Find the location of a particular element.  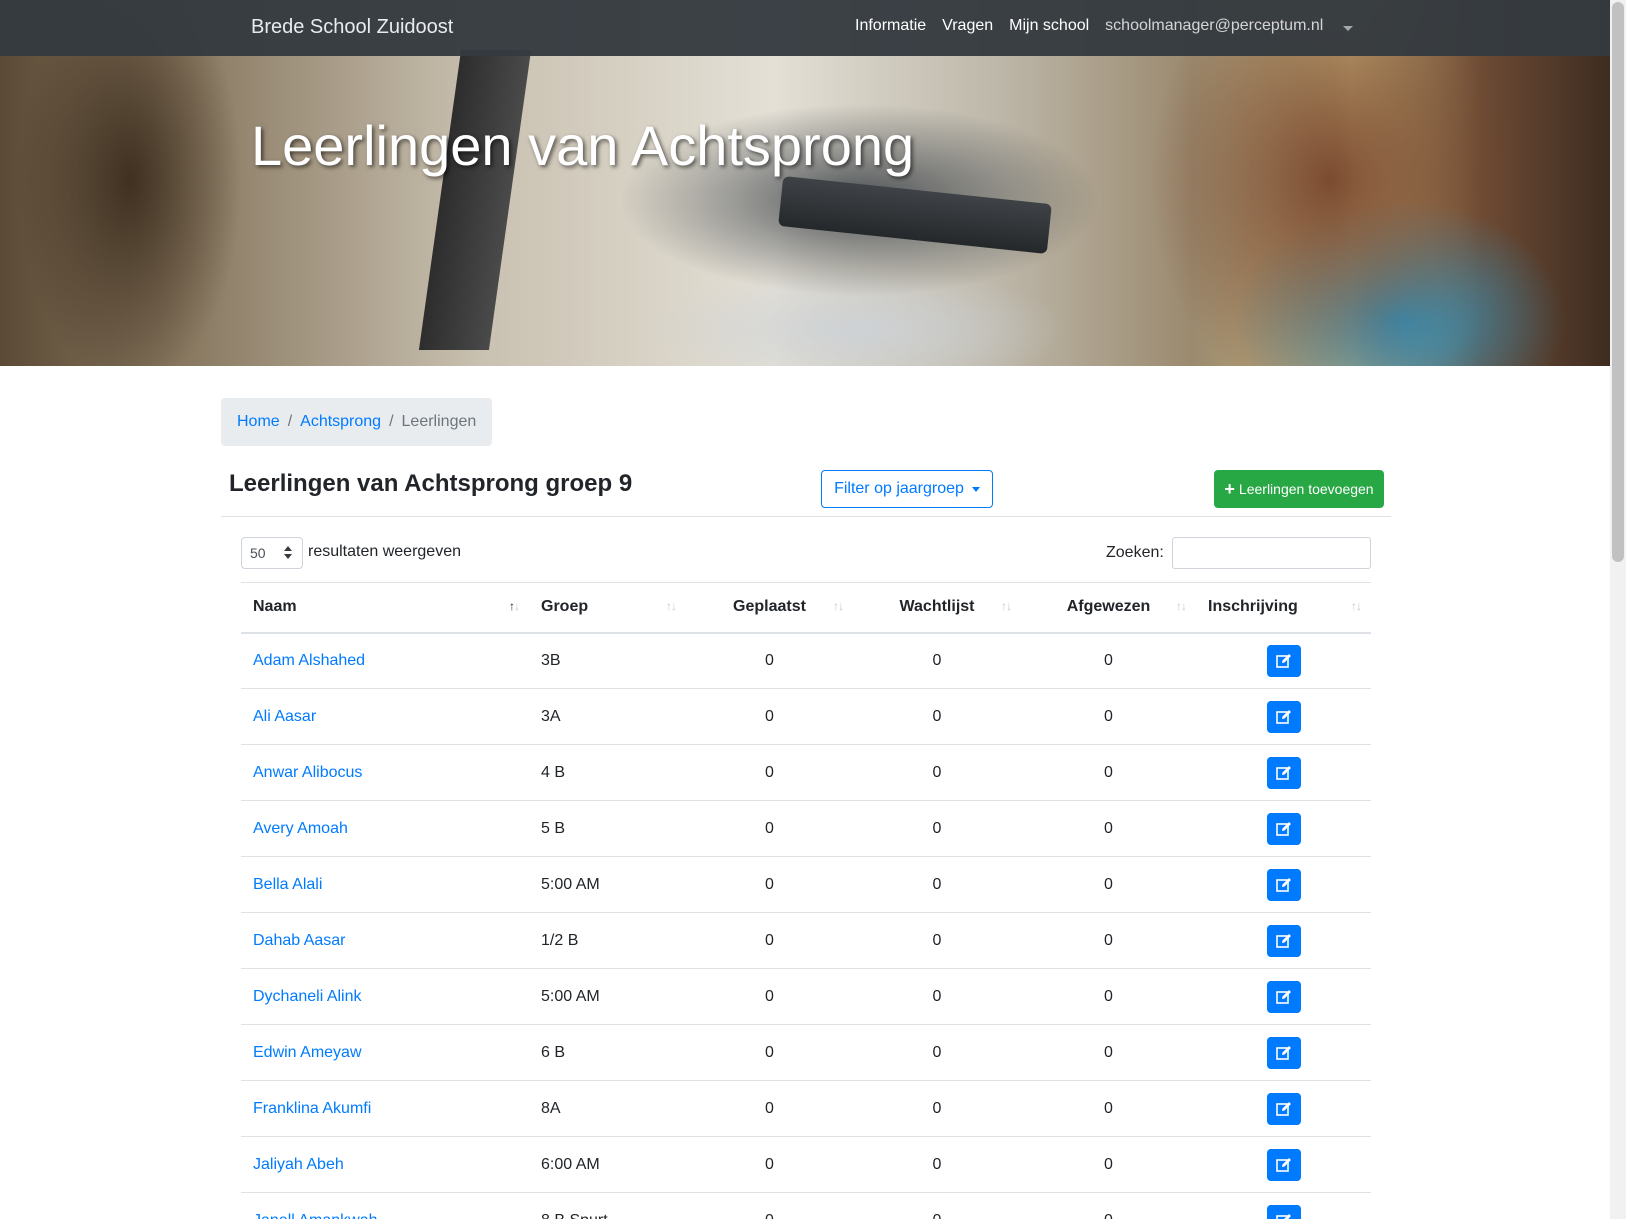

student-name-link: Bella Alali is located at coordinates (287, 884).